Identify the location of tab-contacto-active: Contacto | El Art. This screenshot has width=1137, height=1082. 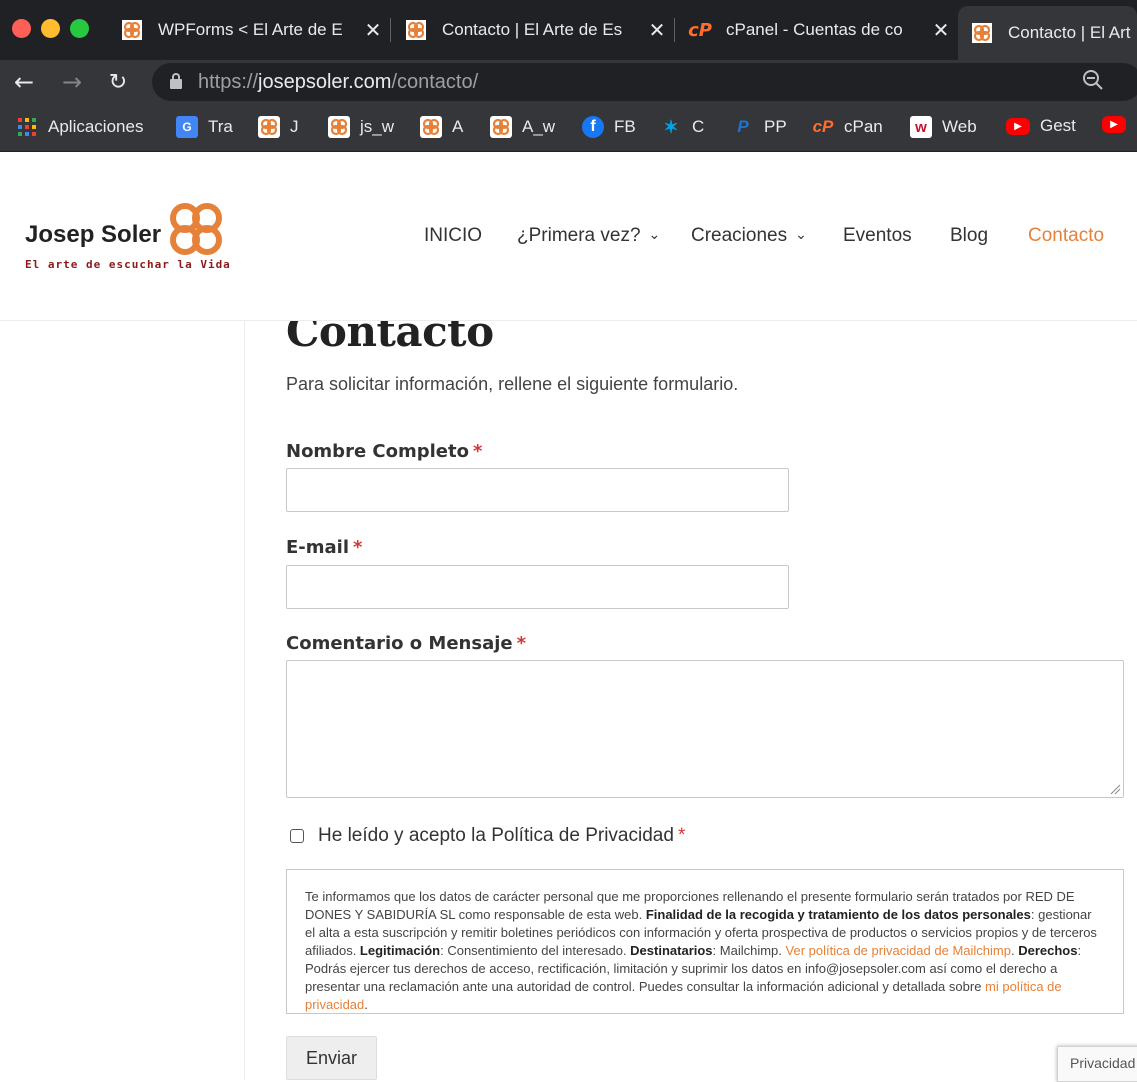
(1047, 33).